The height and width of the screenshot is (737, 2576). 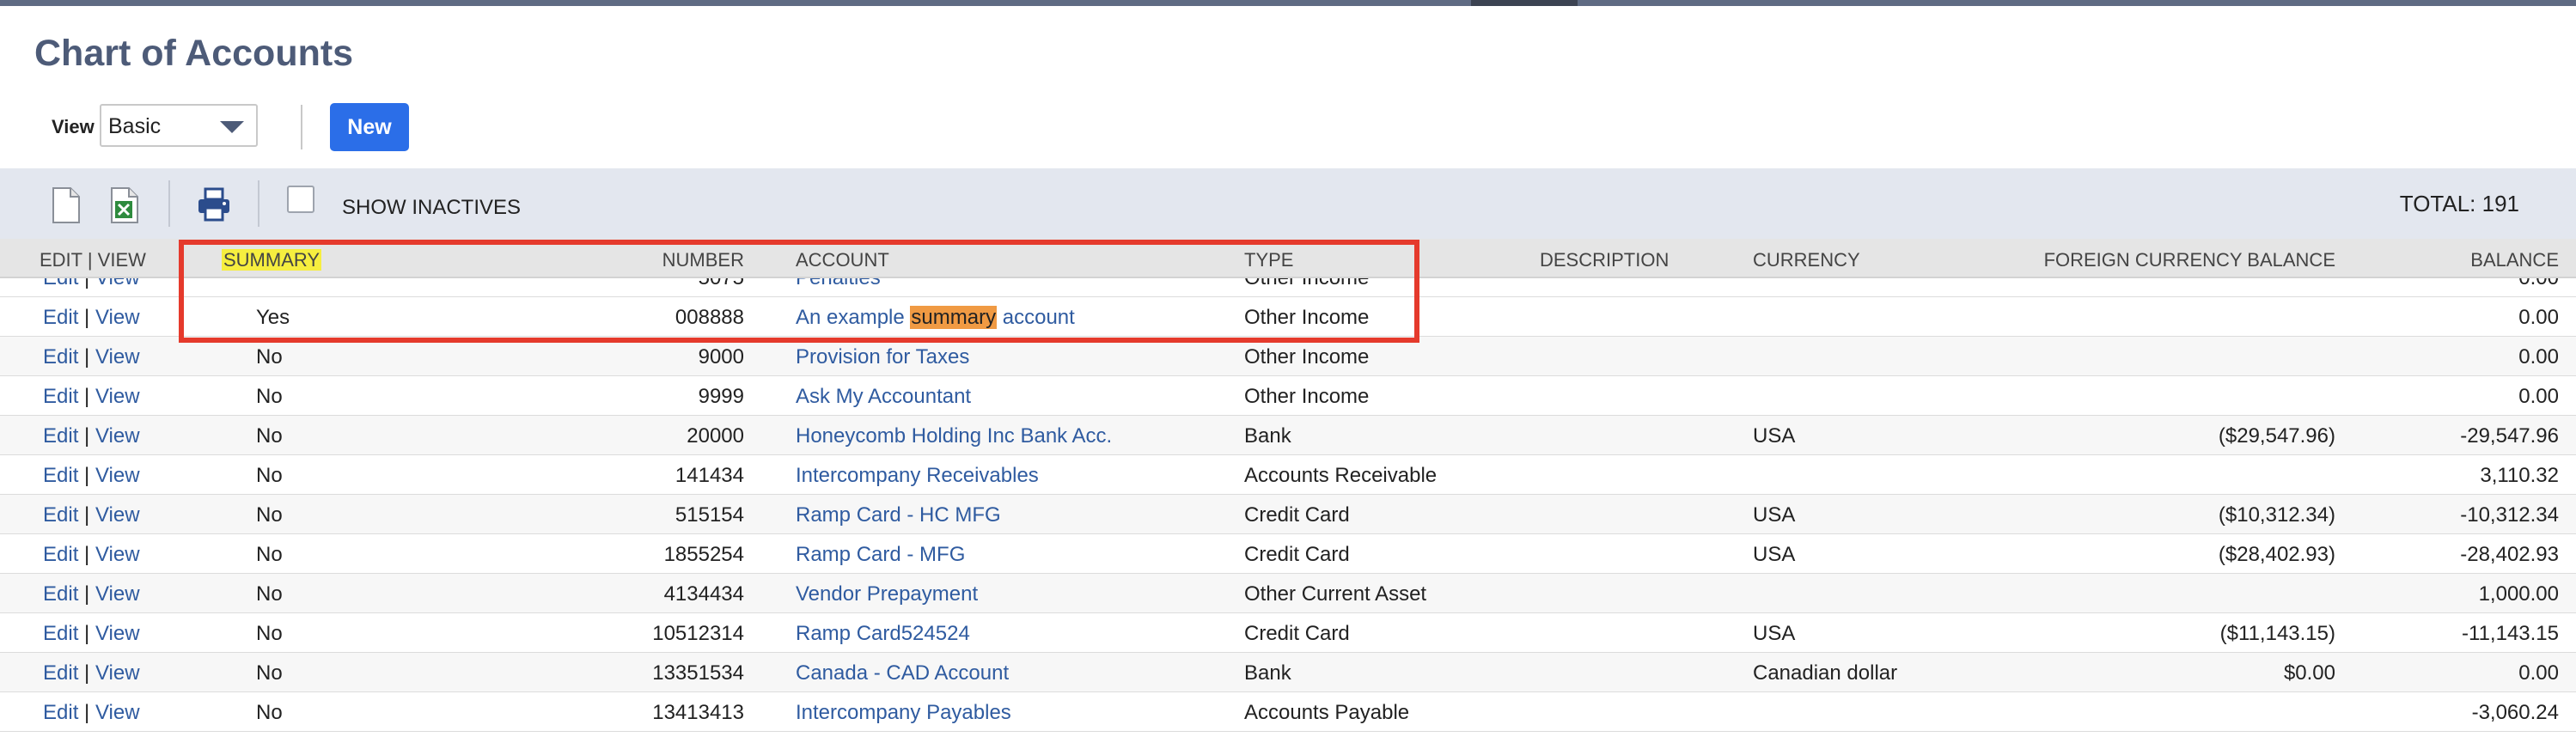 What do you see at coordinates (2189, 260) in the screenshot?
I see `column-header-foreign-currency-balance: FOREIGN CURRENCY BALANCE` at bounding box center [2189, 260].